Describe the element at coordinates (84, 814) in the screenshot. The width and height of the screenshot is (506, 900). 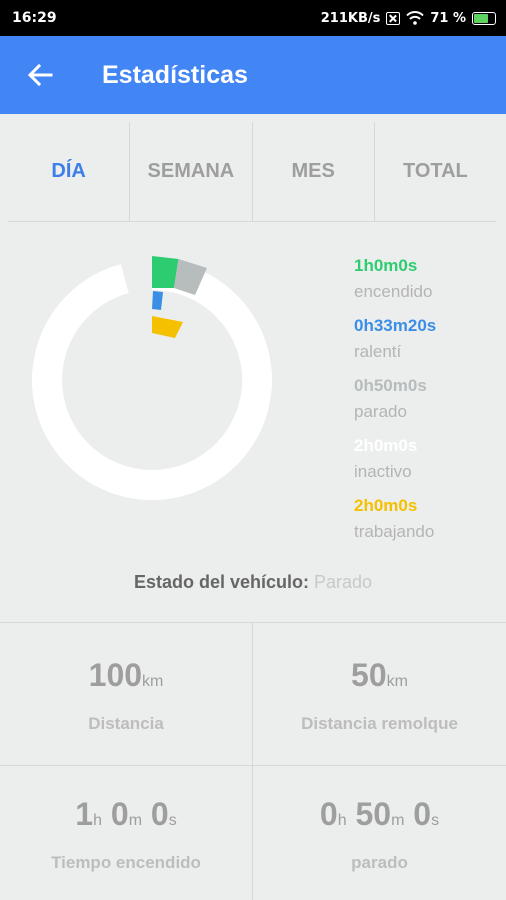
I see `on-time-hours: 1` at that location.